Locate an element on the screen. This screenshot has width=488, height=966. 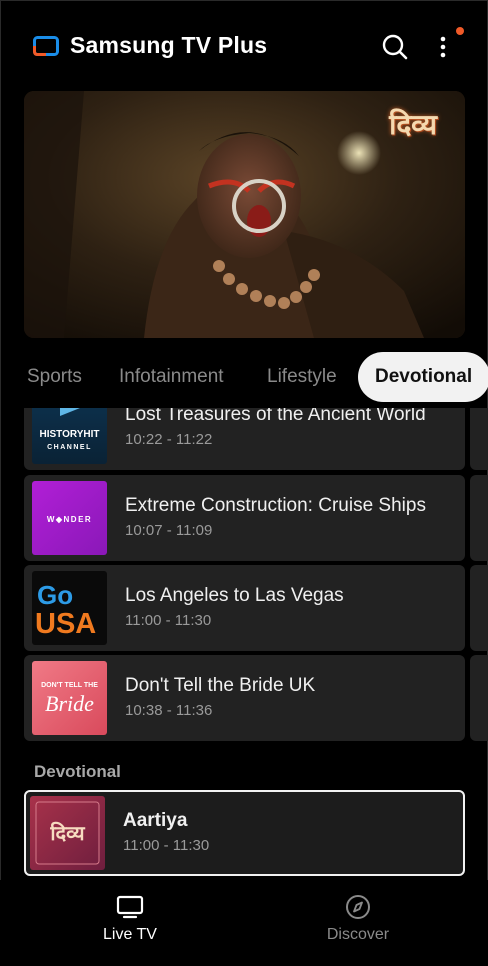
thumb-text-1: W◆NDER is located at coordinates (69, 519).